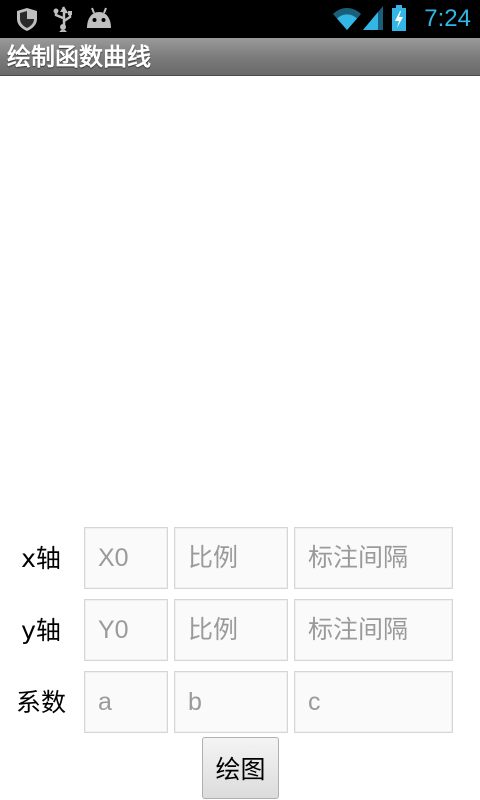 The image size is (480, 800). Describe the element at coordinates (240, 57) in the screenshot. I see `title-bar: 绘制函数曲线` at that location.